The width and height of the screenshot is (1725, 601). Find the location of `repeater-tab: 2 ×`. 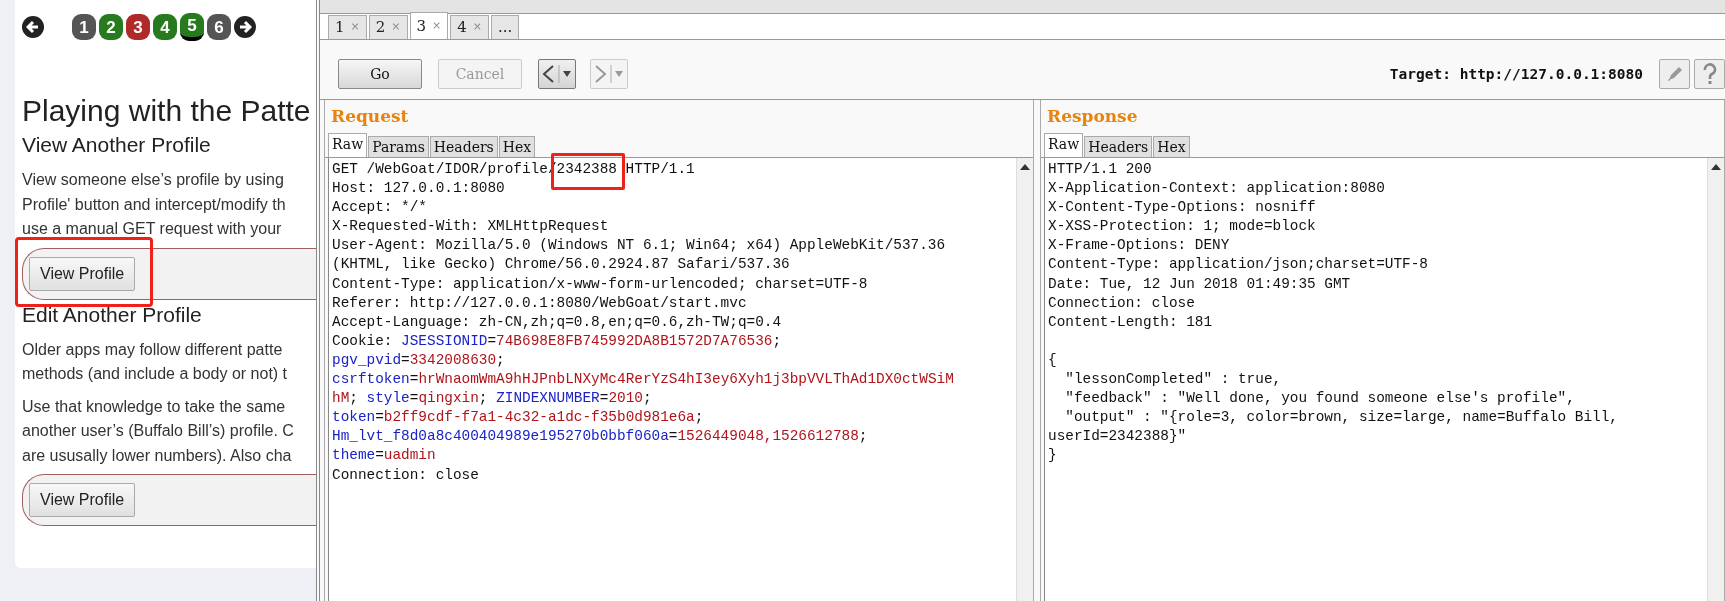

repeater-tab: 2 × is located at coordinates (388, 27).